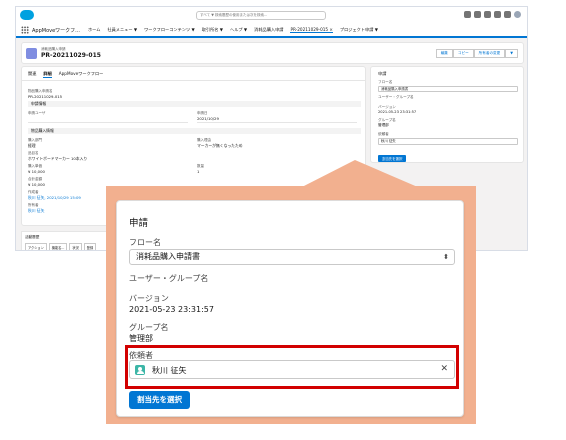 Image resolution: width=566 pixels, height=440 pixels. I want to click on panel-title: 申請, so click(139, 223).